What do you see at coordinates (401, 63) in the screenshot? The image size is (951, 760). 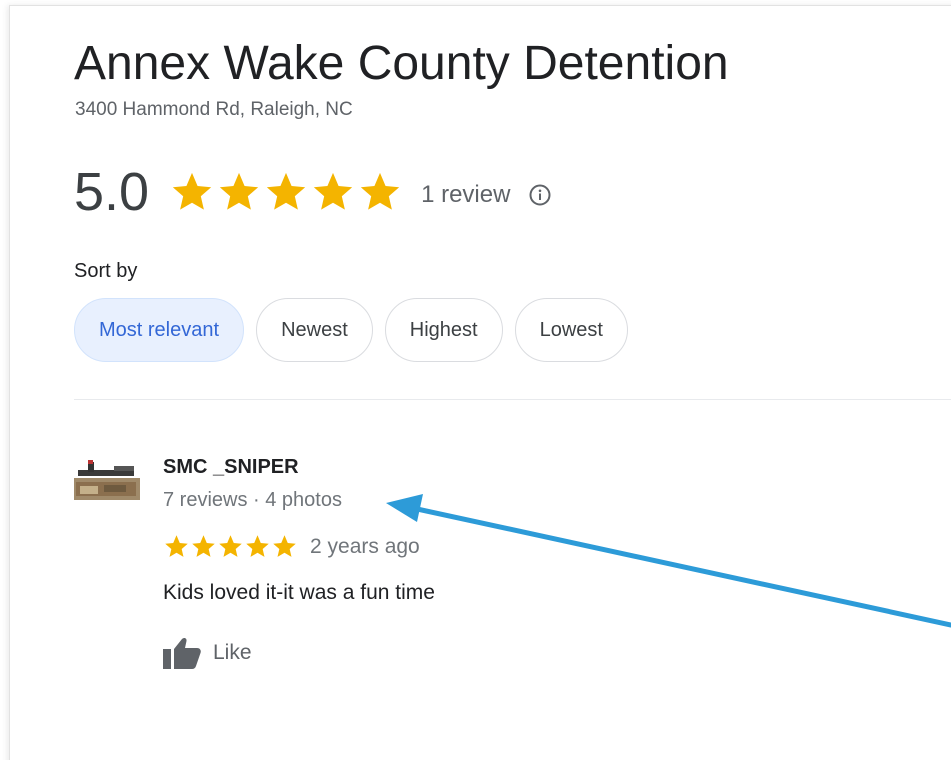 I see `place-title: Annex Wake County Detention` at bounding box center [401, 63].